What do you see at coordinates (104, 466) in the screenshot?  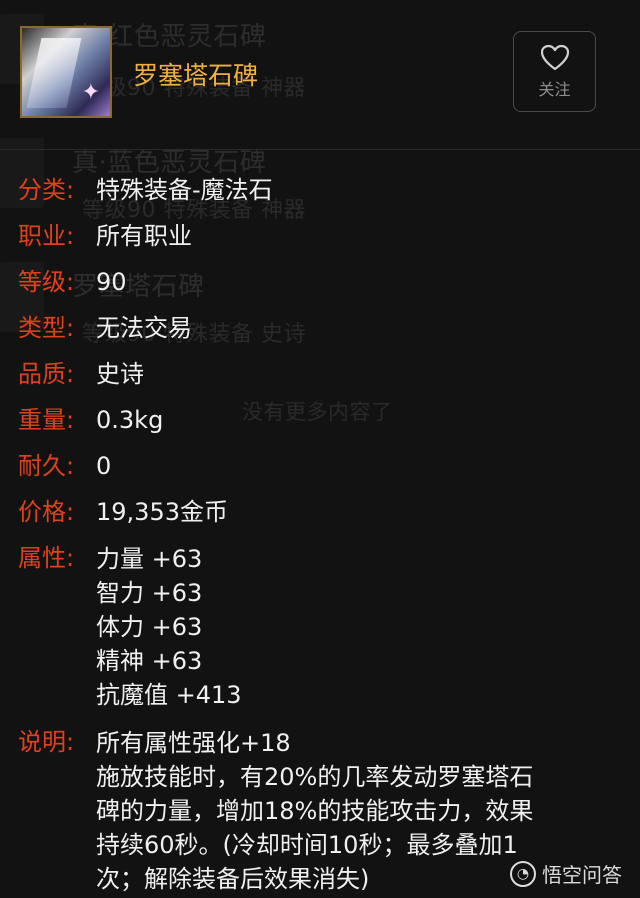 I see `attr-value: 0` at bounding box center [104, 466].